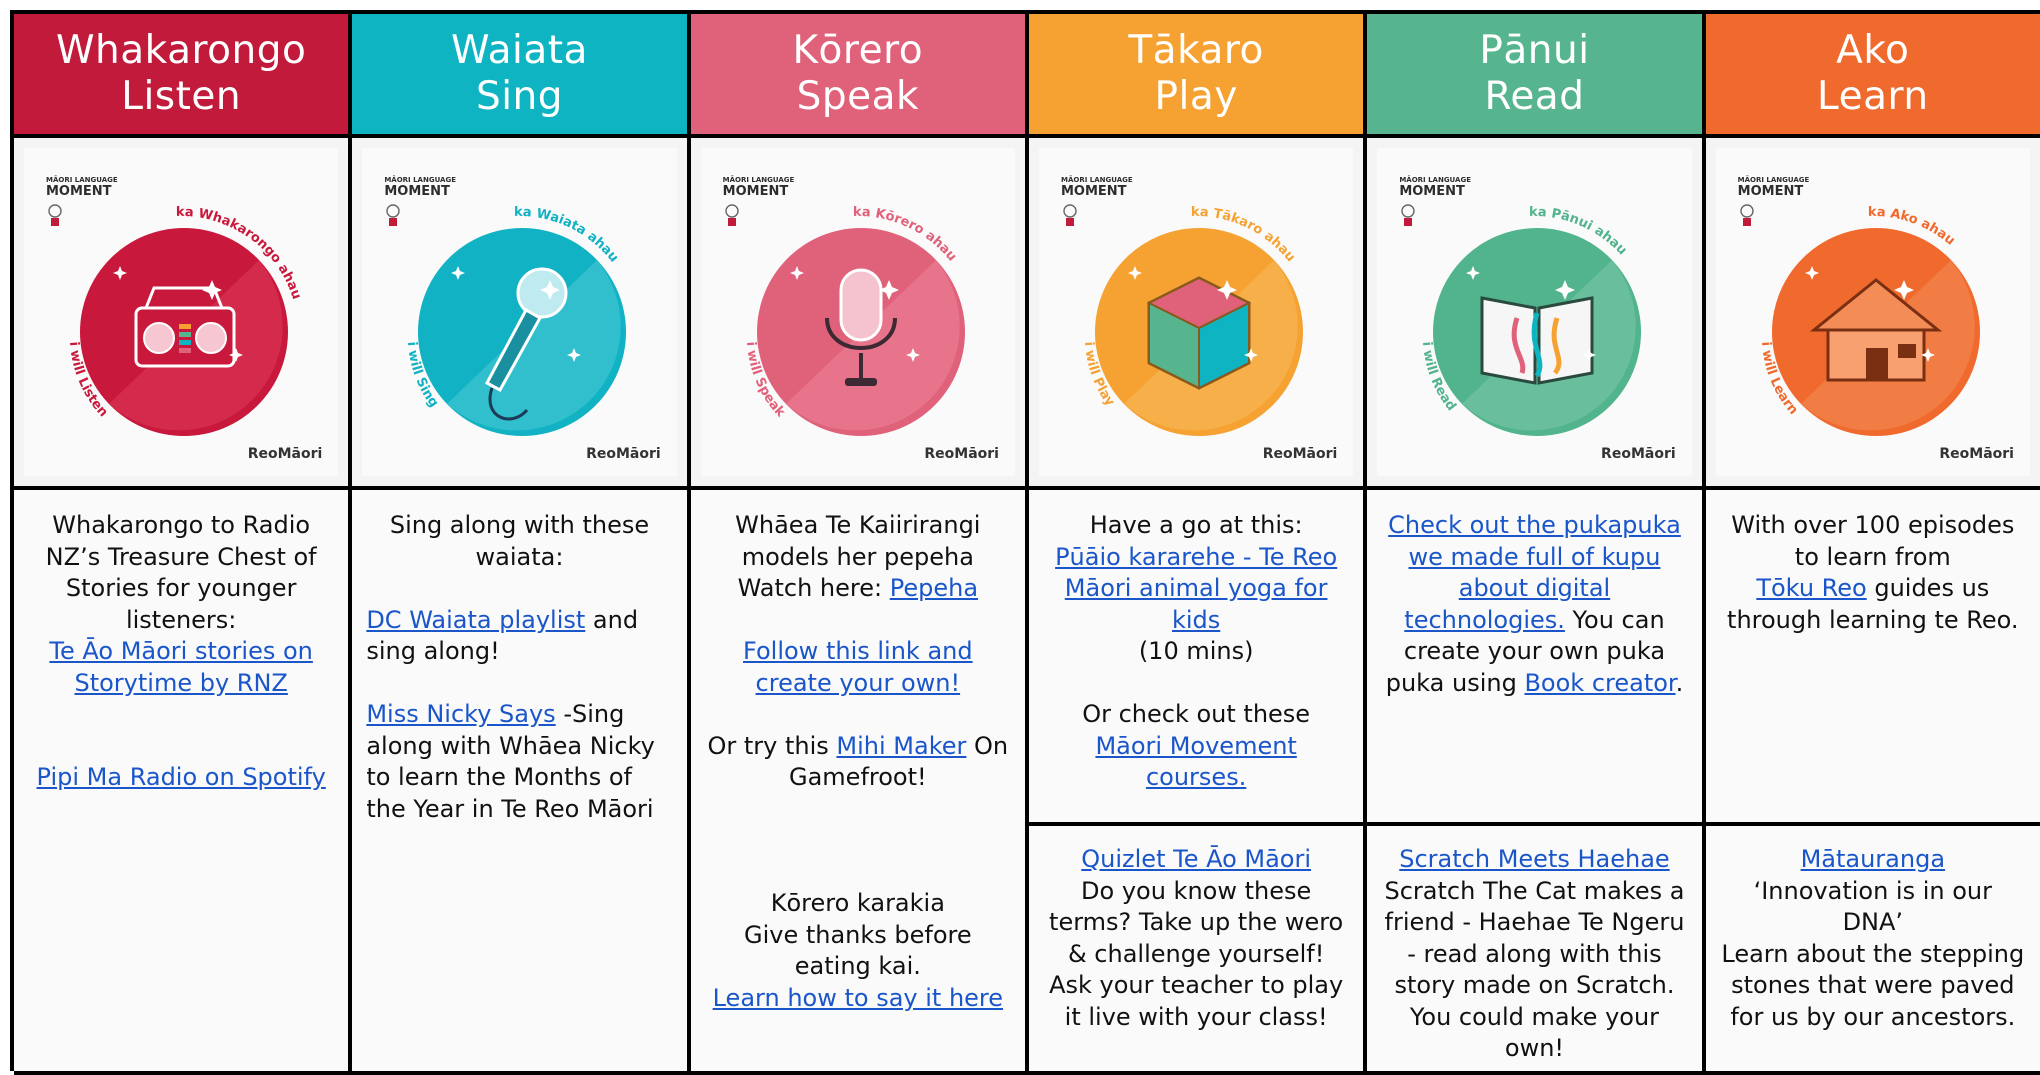  What do you see at coordinates (515, 320) in the screenshot?
I see `microphone-icon-illustration: ka Waiata ahau i will Sing` at bounding box center [515, 320].